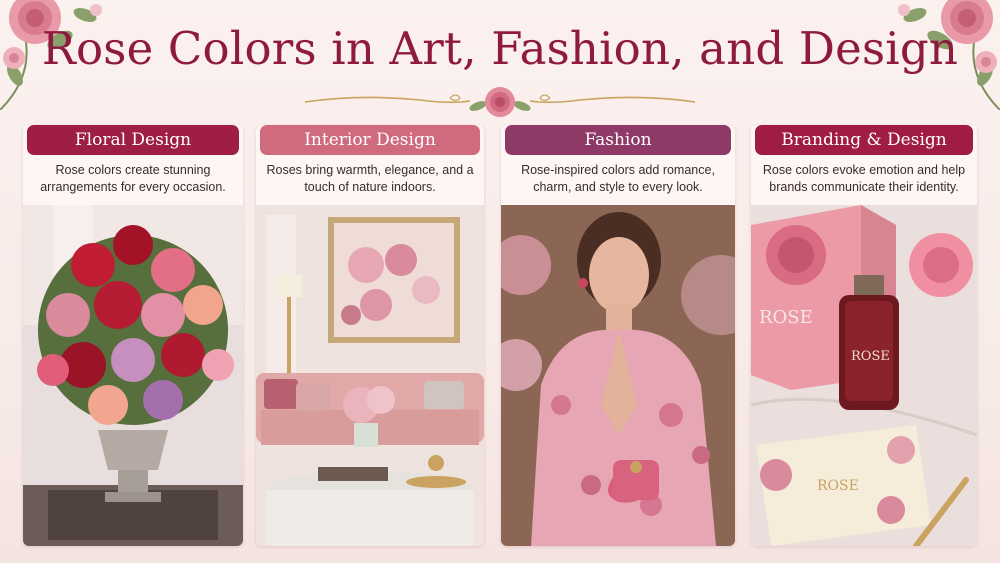 The width and height of the screenshot is (1000, 563). What do you see at coordinates (864, 140) in the screenshot?
I see `card-heading: Branding & Design` at bounding box center [864, 140].